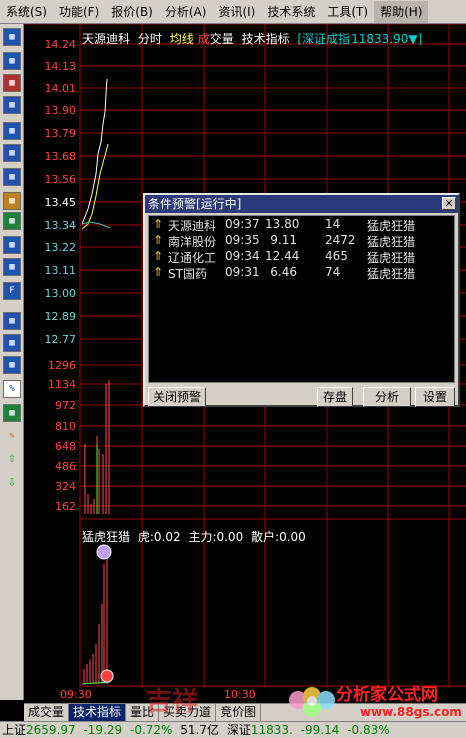 This screenshot has width=466, height=738. Describe the element at coordinates (159, 537) in the screenshot. I see `hu-value: 虎:0.02` at that location.